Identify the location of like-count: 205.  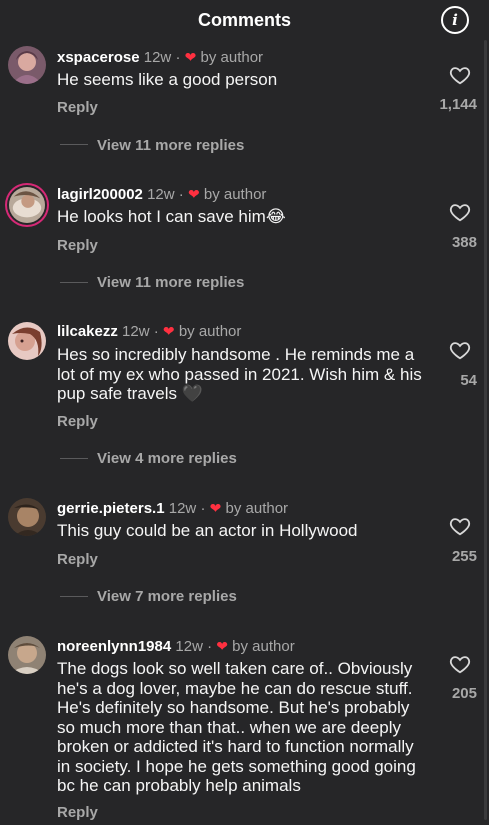
(464, 693).